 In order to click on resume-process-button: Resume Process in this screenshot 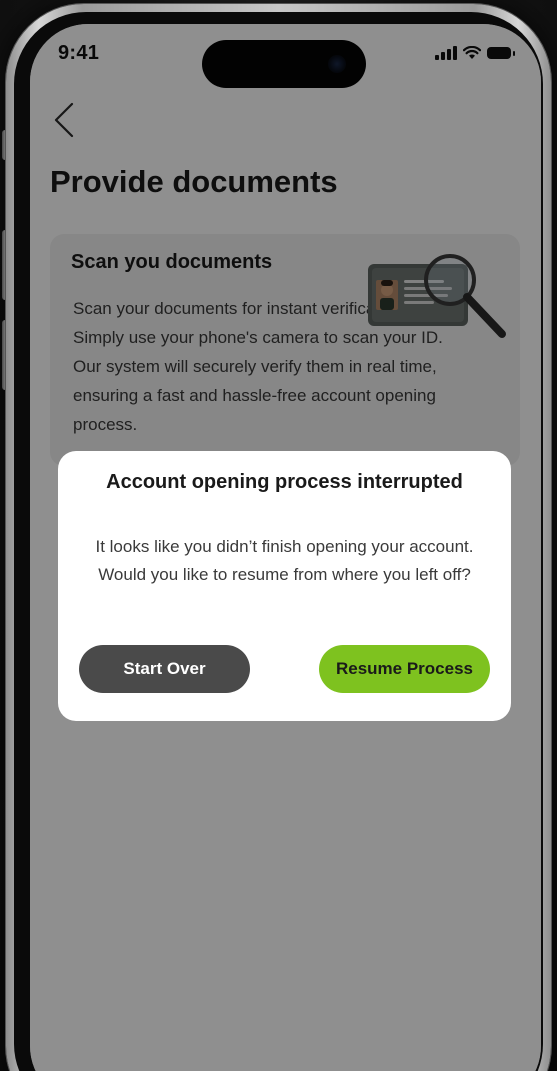, I will do `click(404, 669)`.